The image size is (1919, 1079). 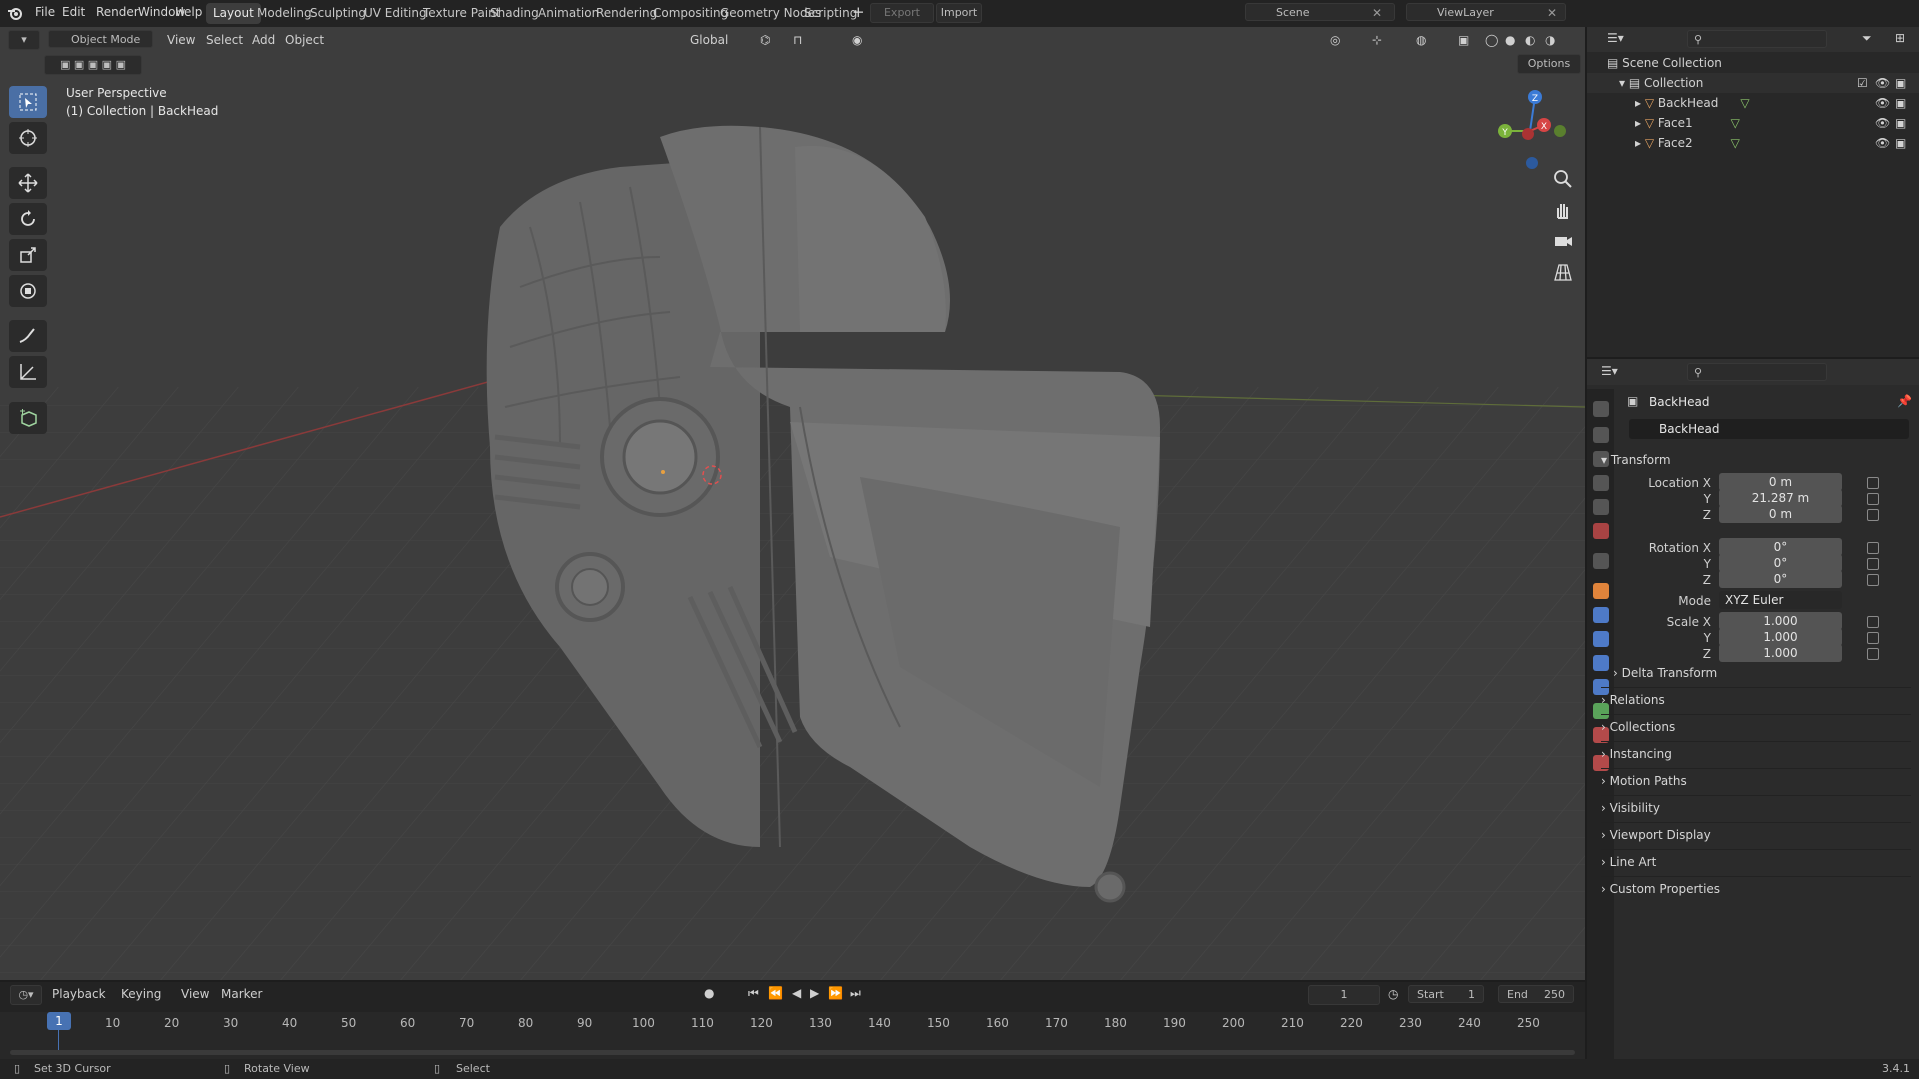 I want to click on current-frame-field: 1, so click(x=1344, y=995).